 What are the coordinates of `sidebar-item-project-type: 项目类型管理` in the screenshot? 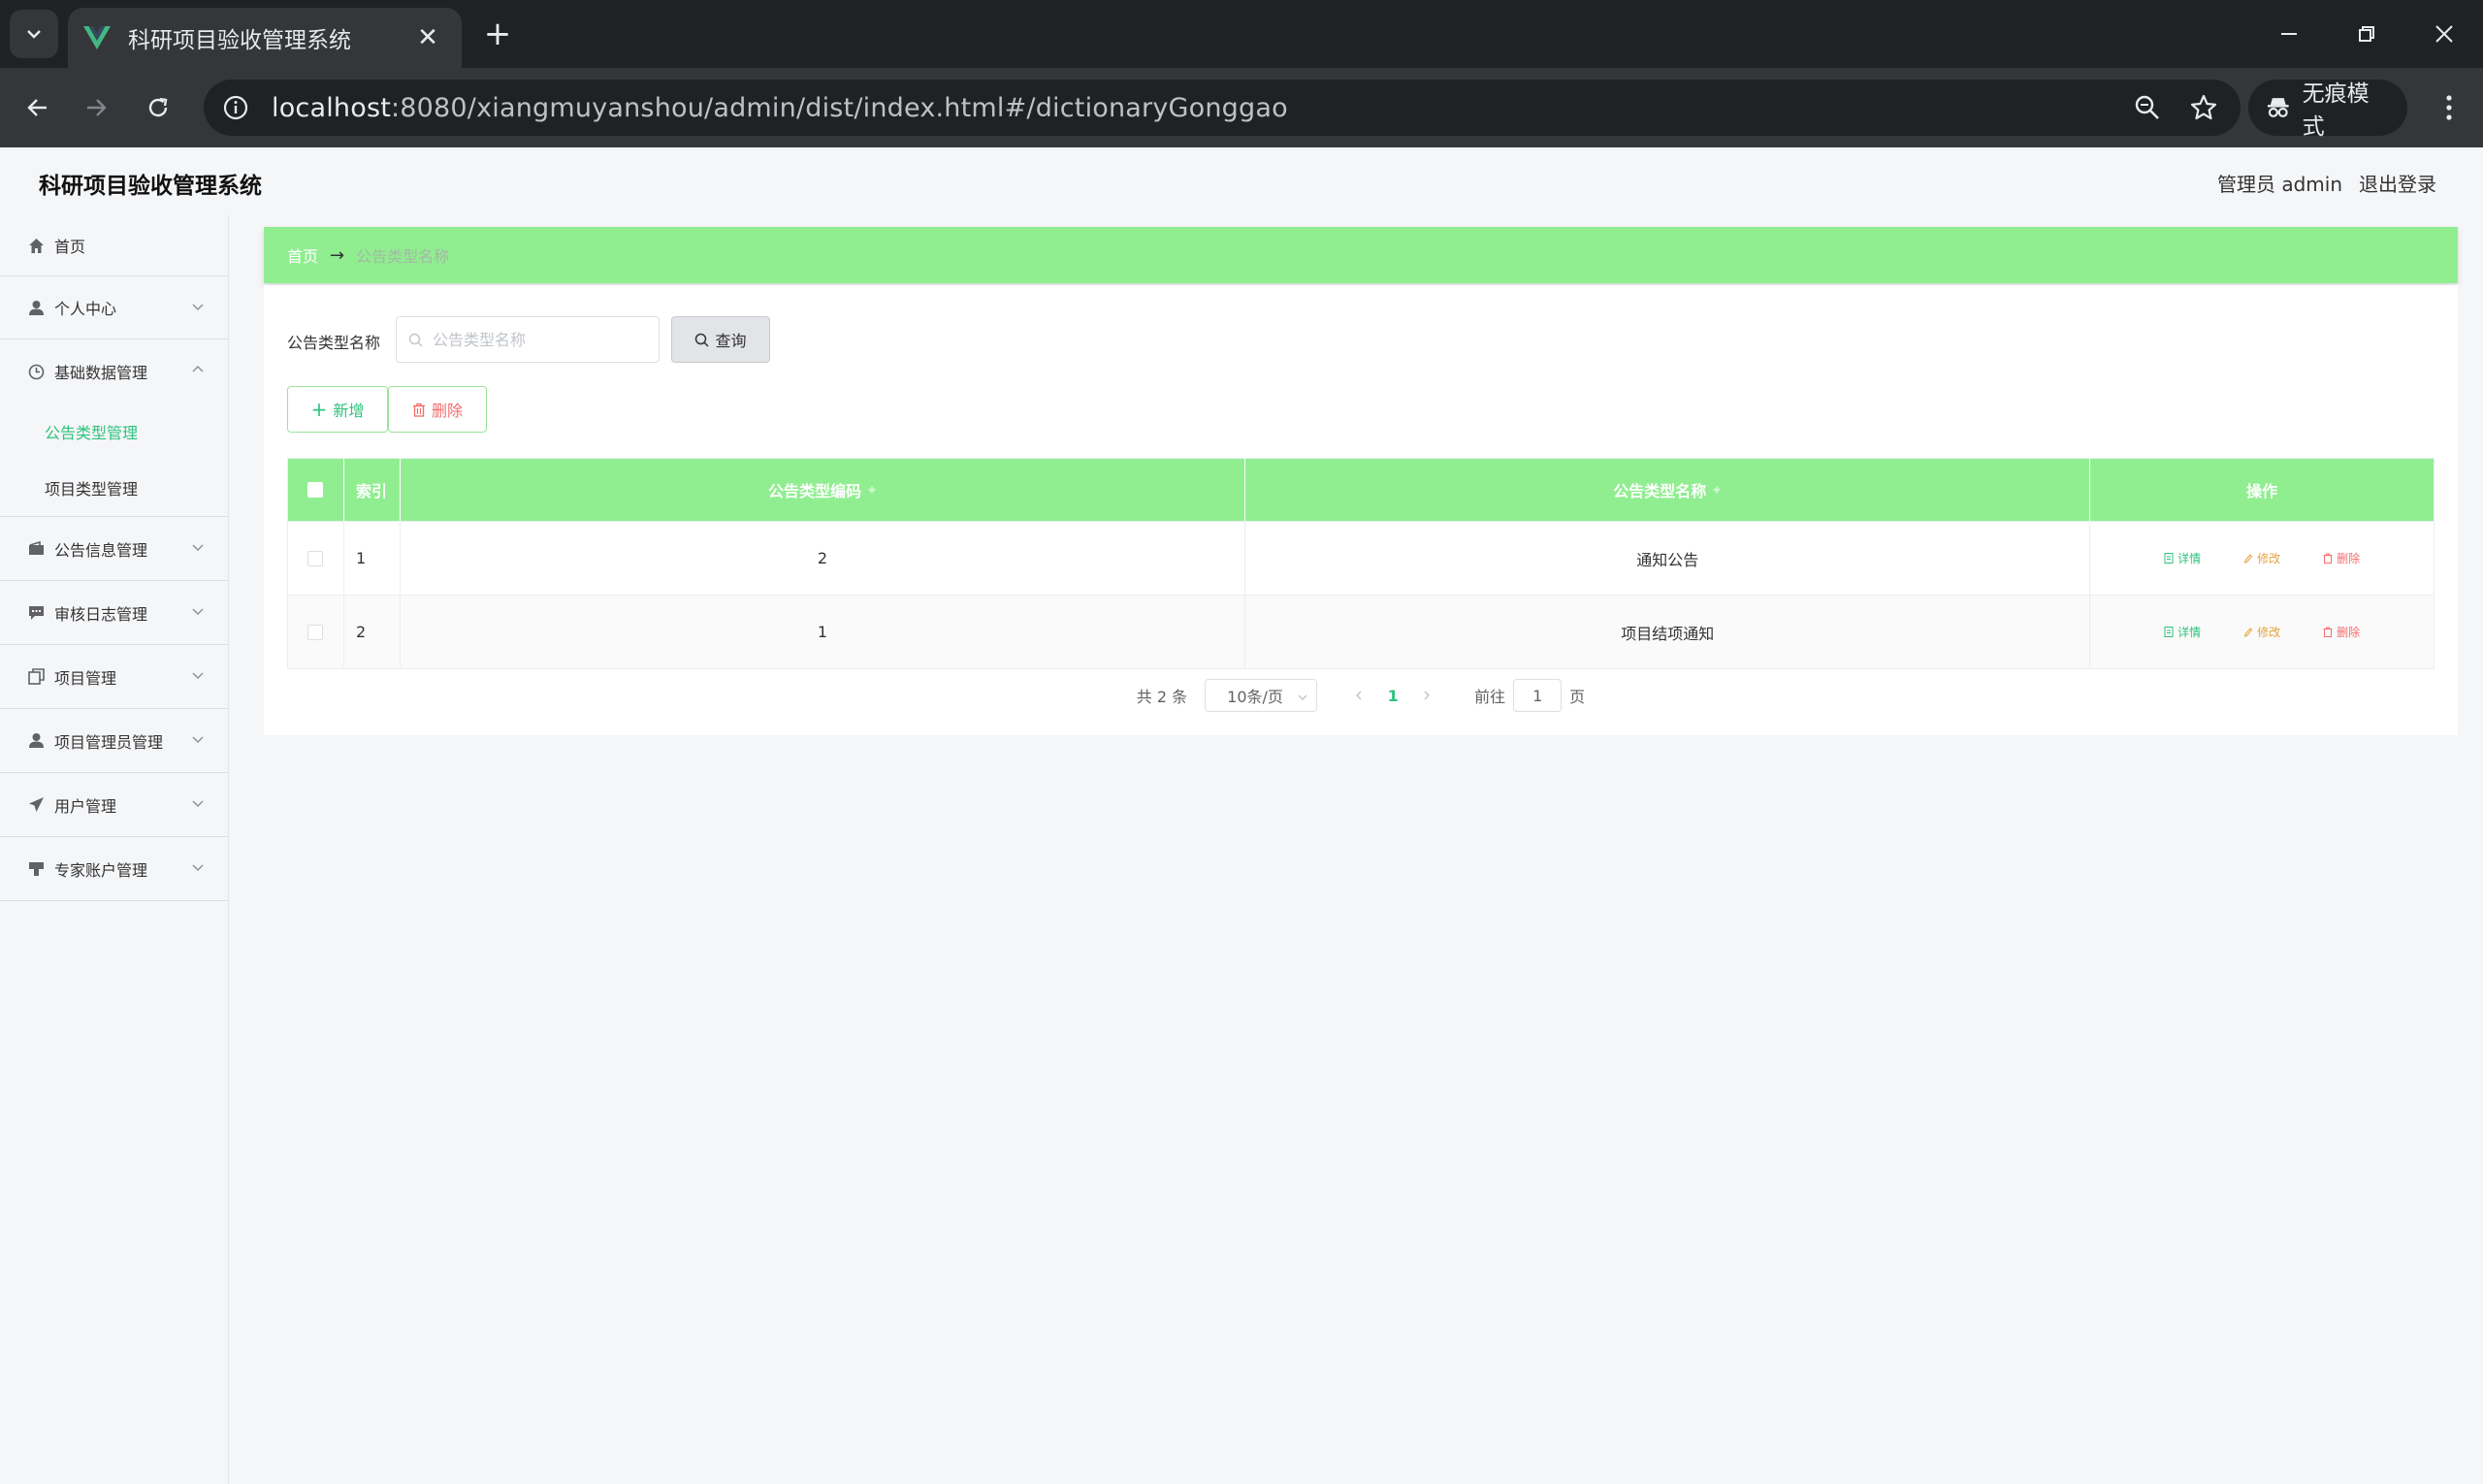 It's located at (114, 488).